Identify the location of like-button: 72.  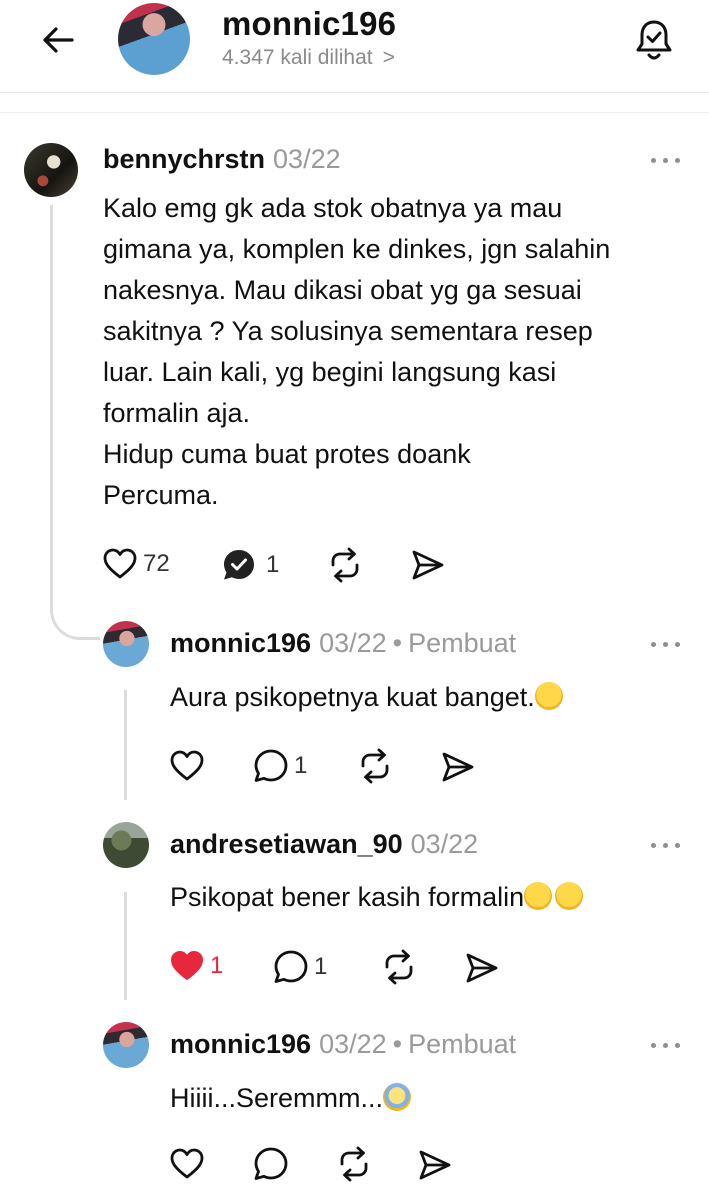
(136, 564).